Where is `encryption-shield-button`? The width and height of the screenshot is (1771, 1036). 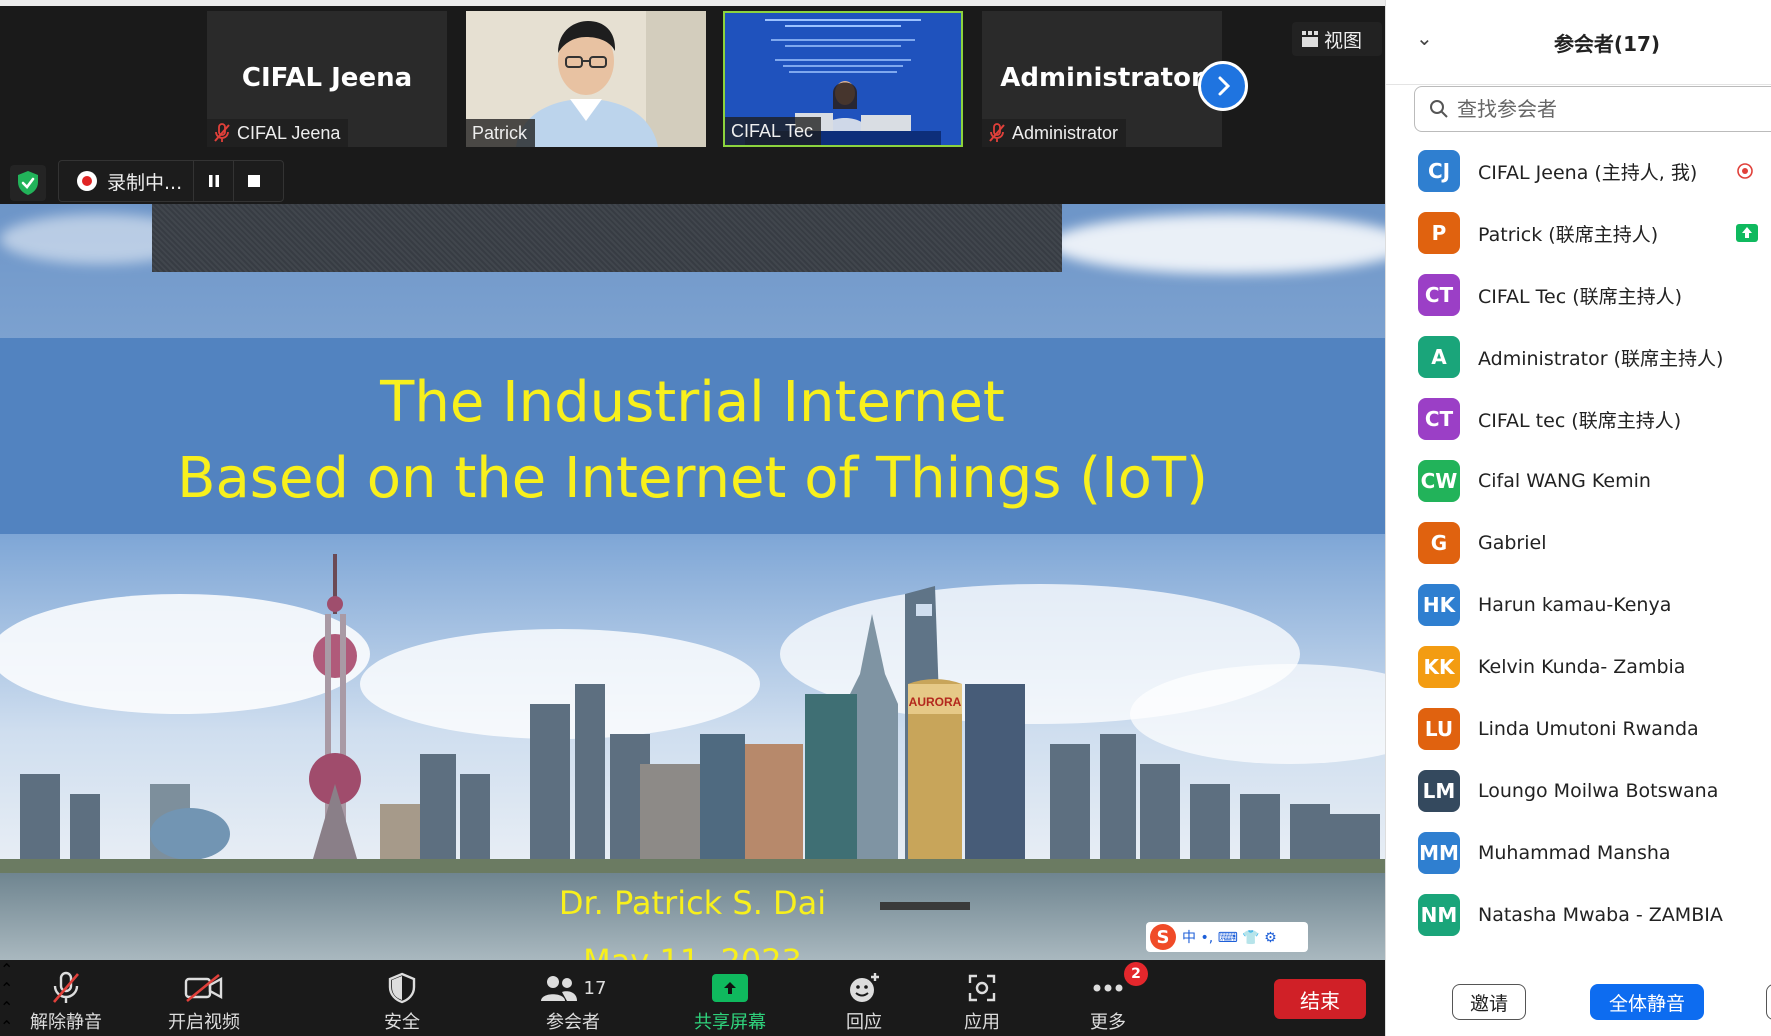 encryption-shield-button is located at coordinates (28, 183).